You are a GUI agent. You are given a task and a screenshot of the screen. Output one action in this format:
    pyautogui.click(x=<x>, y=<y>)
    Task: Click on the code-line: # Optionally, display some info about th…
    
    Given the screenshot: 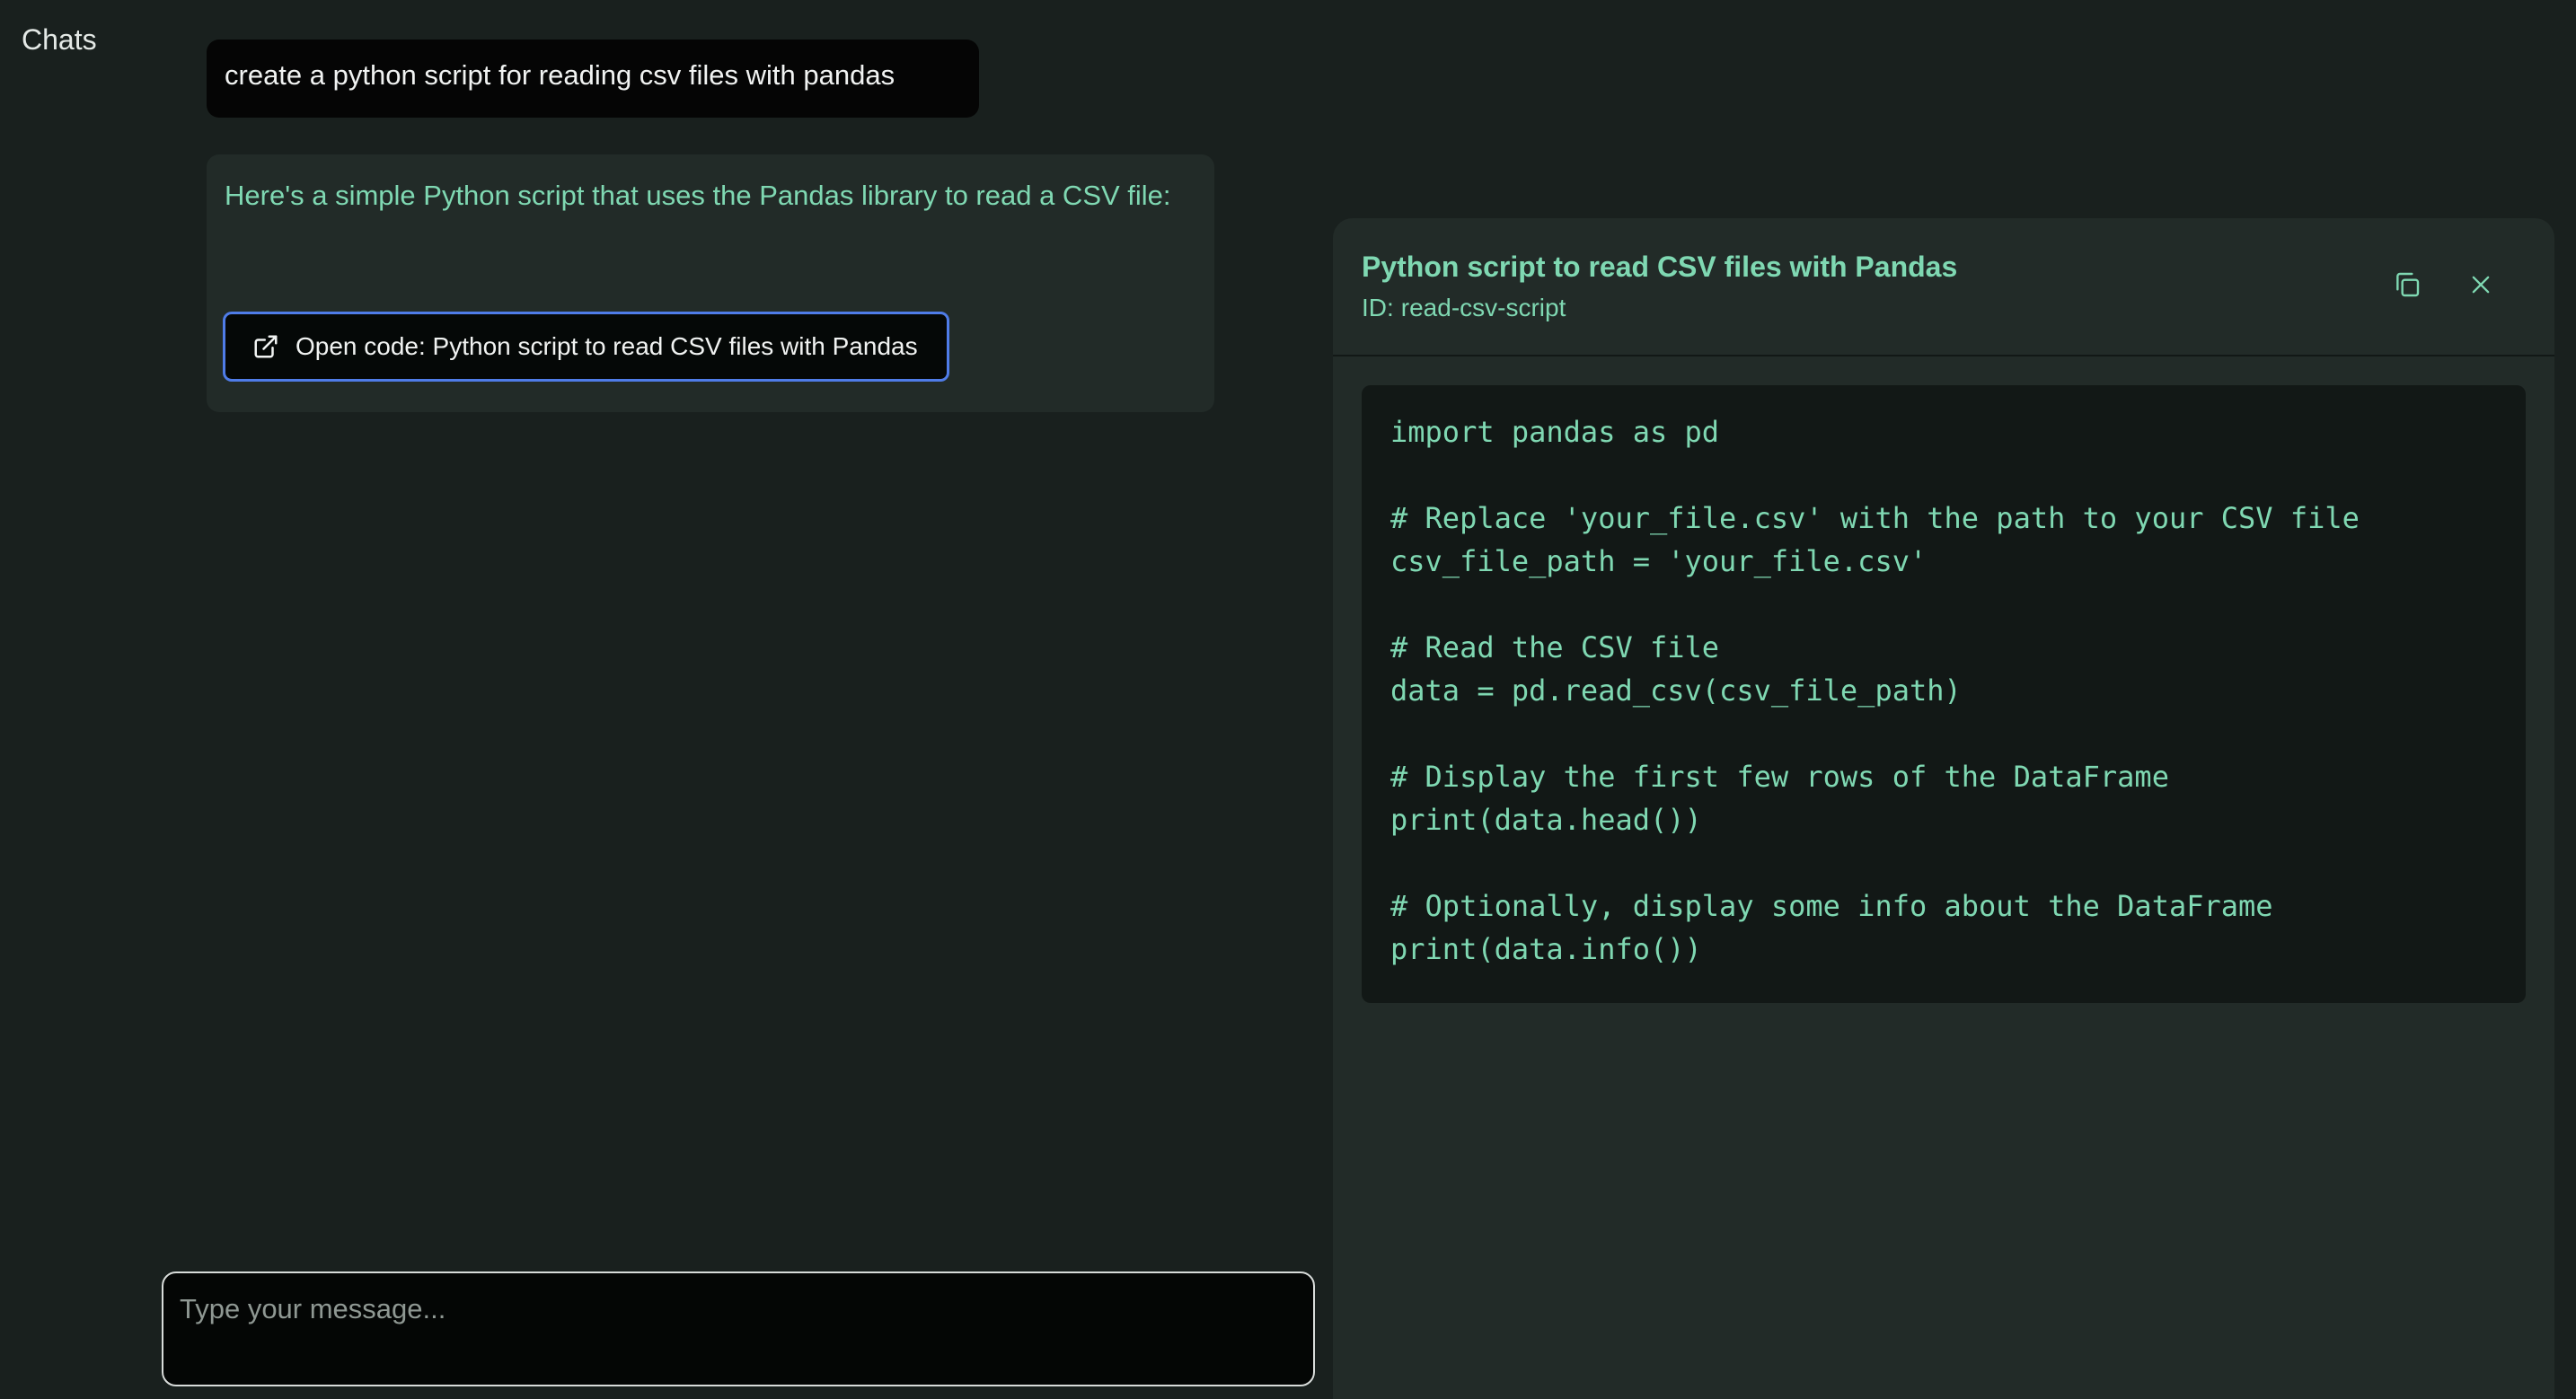 What is the action you would take?
    pyautogui.click(x=1831, y=906)
    